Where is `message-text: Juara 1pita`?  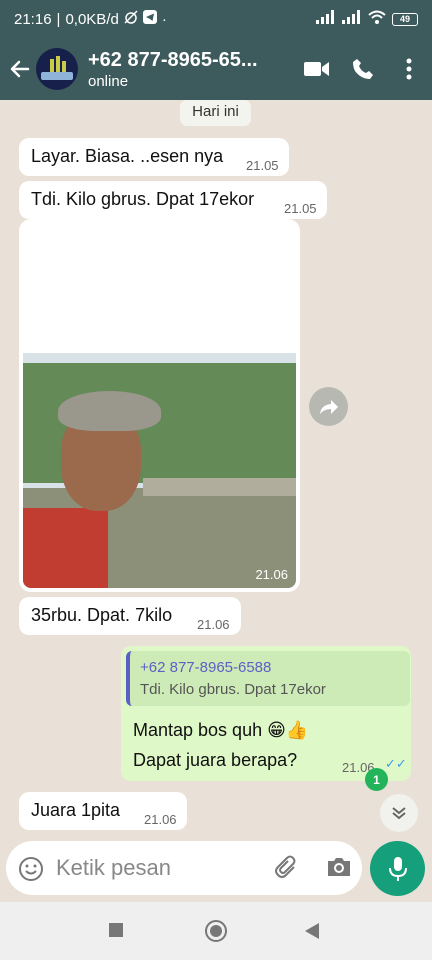 message-text: Juara 1pita is located at coordinates (76, 810).